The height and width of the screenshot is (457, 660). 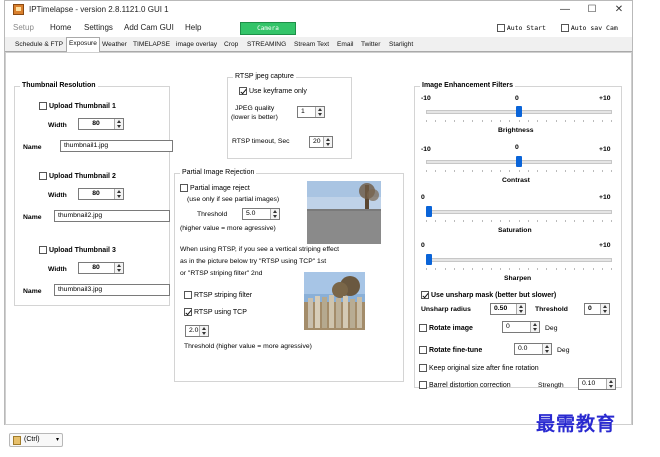 I want to click on using-tcp-box, so click(x=188, y=312).